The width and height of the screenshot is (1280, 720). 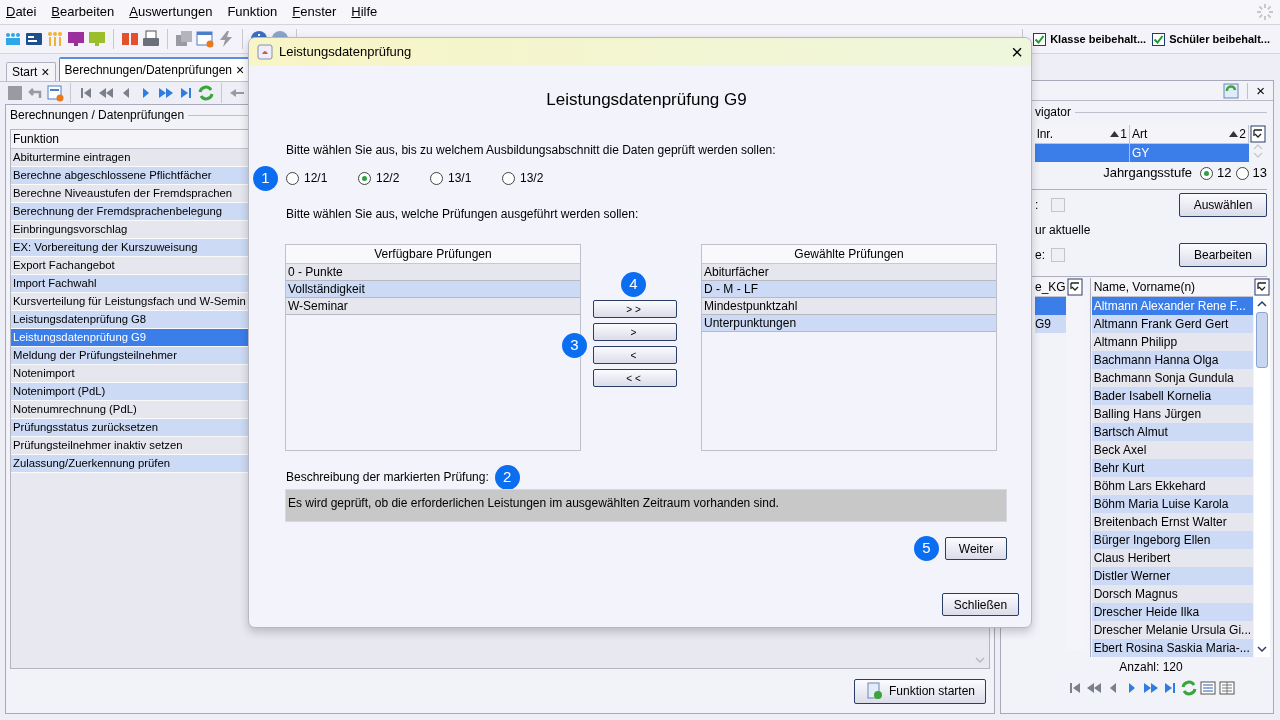 What do you see at coordinates (1172, 396) in the screenshot?
I see `list-row: Bader Isabell Kornelia` at bounding box center [1172, 396].